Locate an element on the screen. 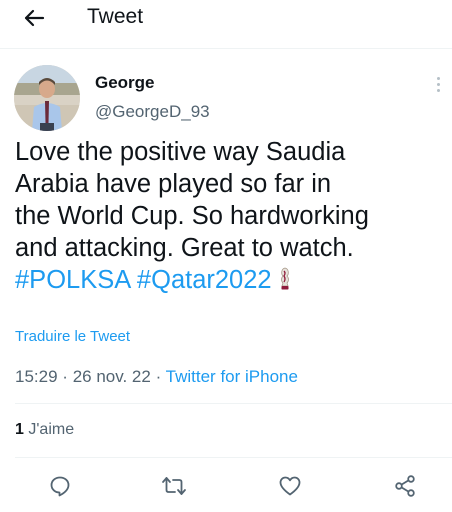  author-name: George is located at coordinates (125, 83).